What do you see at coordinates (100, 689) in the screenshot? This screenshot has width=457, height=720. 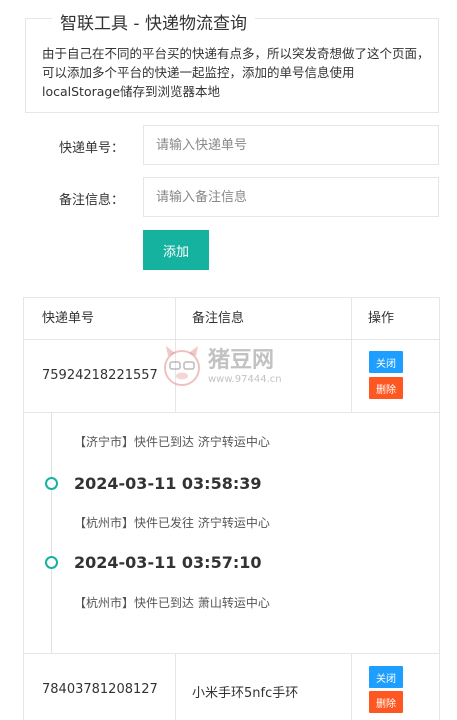 I see `tracking-number-cell: 78403781208127` at bounding box center [100, 689].